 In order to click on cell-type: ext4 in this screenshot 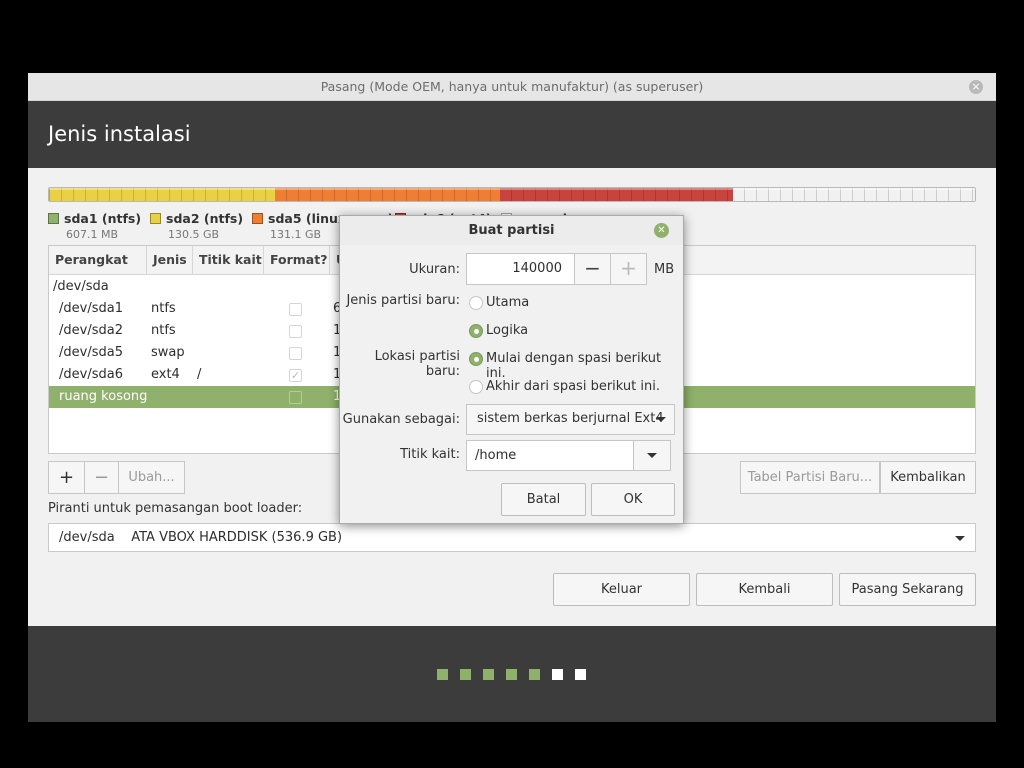, I will do `click(165, 374)`.